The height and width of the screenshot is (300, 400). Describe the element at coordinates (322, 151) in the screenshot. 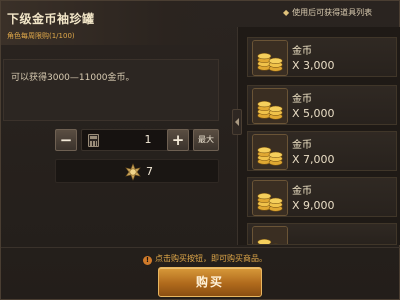

I see `reward-item: 金币 X 7,000` at that location.